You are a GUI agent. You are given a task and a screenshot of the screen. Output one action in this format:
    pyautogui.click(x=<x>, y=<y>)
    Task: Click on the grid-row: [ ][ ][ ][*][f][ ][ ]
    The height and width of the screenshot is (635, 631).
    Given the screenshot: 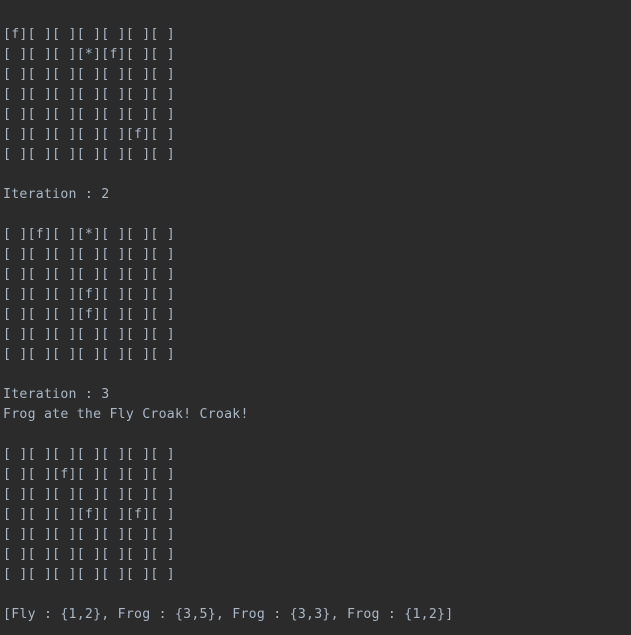 What is the action you would take?
    pyautogui.click(x=89, y=54)
    